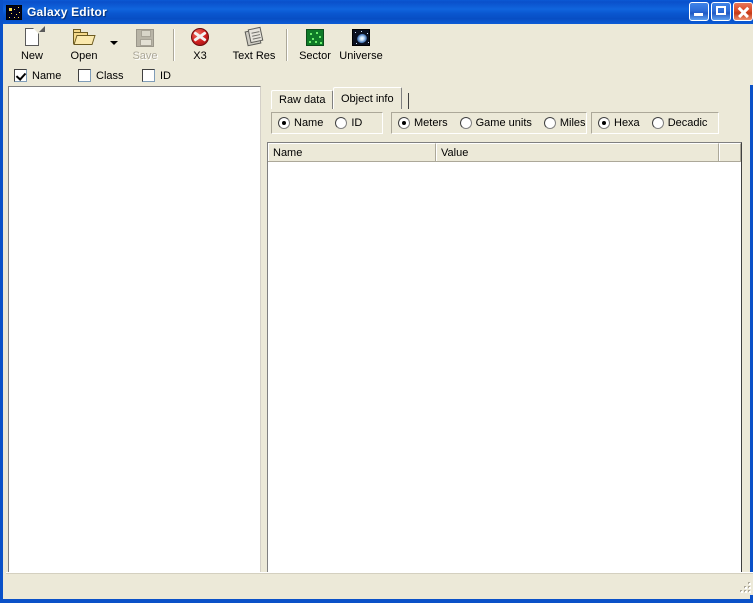  Describe the element at coordinates (352, 152) in the screenshot. I see `column-header-name: Name` at that location.